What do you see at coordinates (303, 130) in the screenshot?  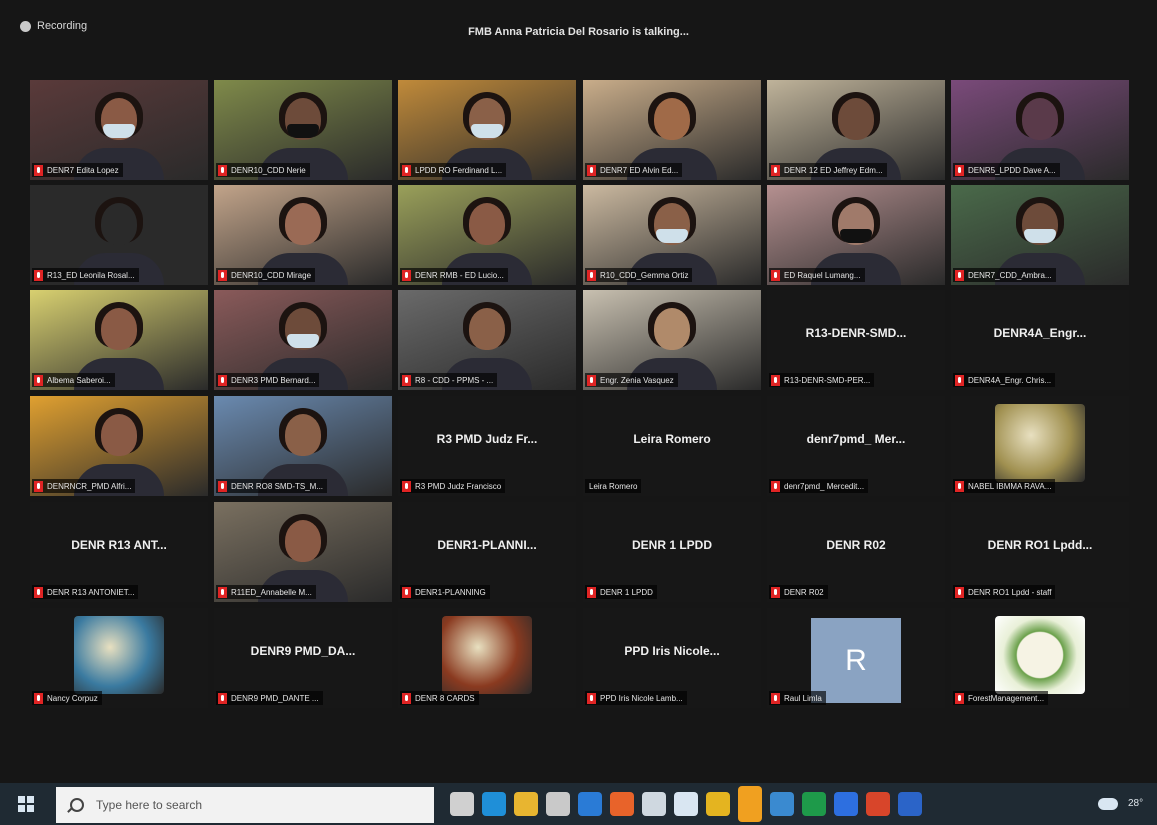 I see `participant-tile: DENR10_CDD Nerie` at bounding box center [303, 130].